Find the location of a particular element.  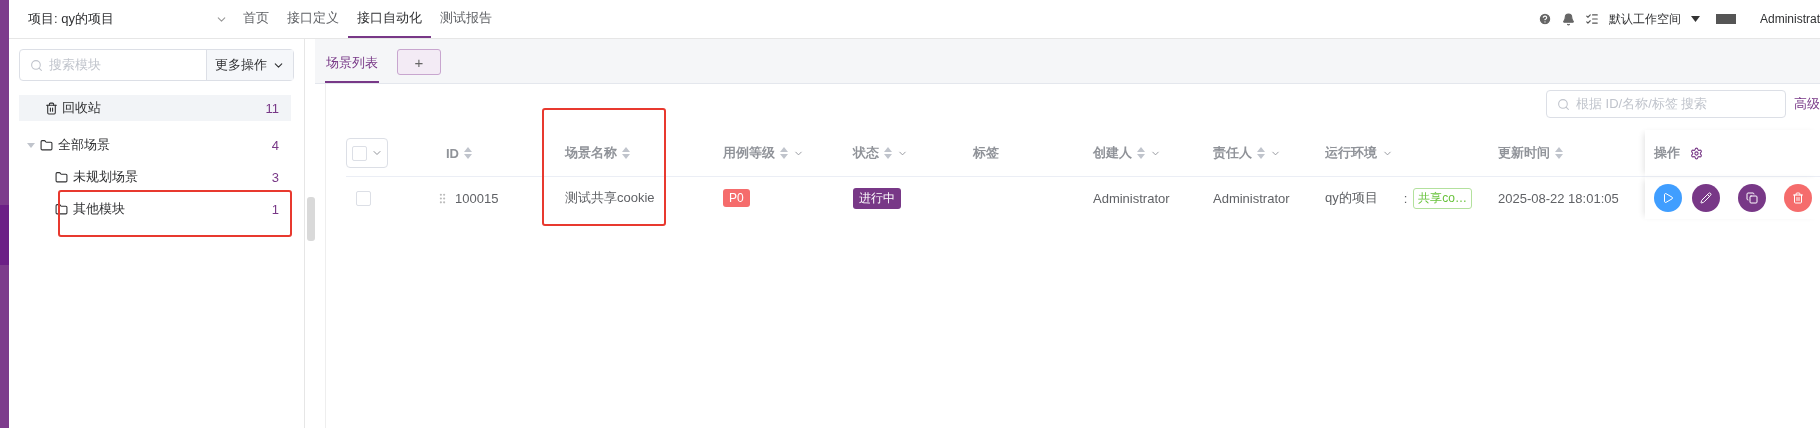

checklist-icon is located at coordinates (1591, 19).